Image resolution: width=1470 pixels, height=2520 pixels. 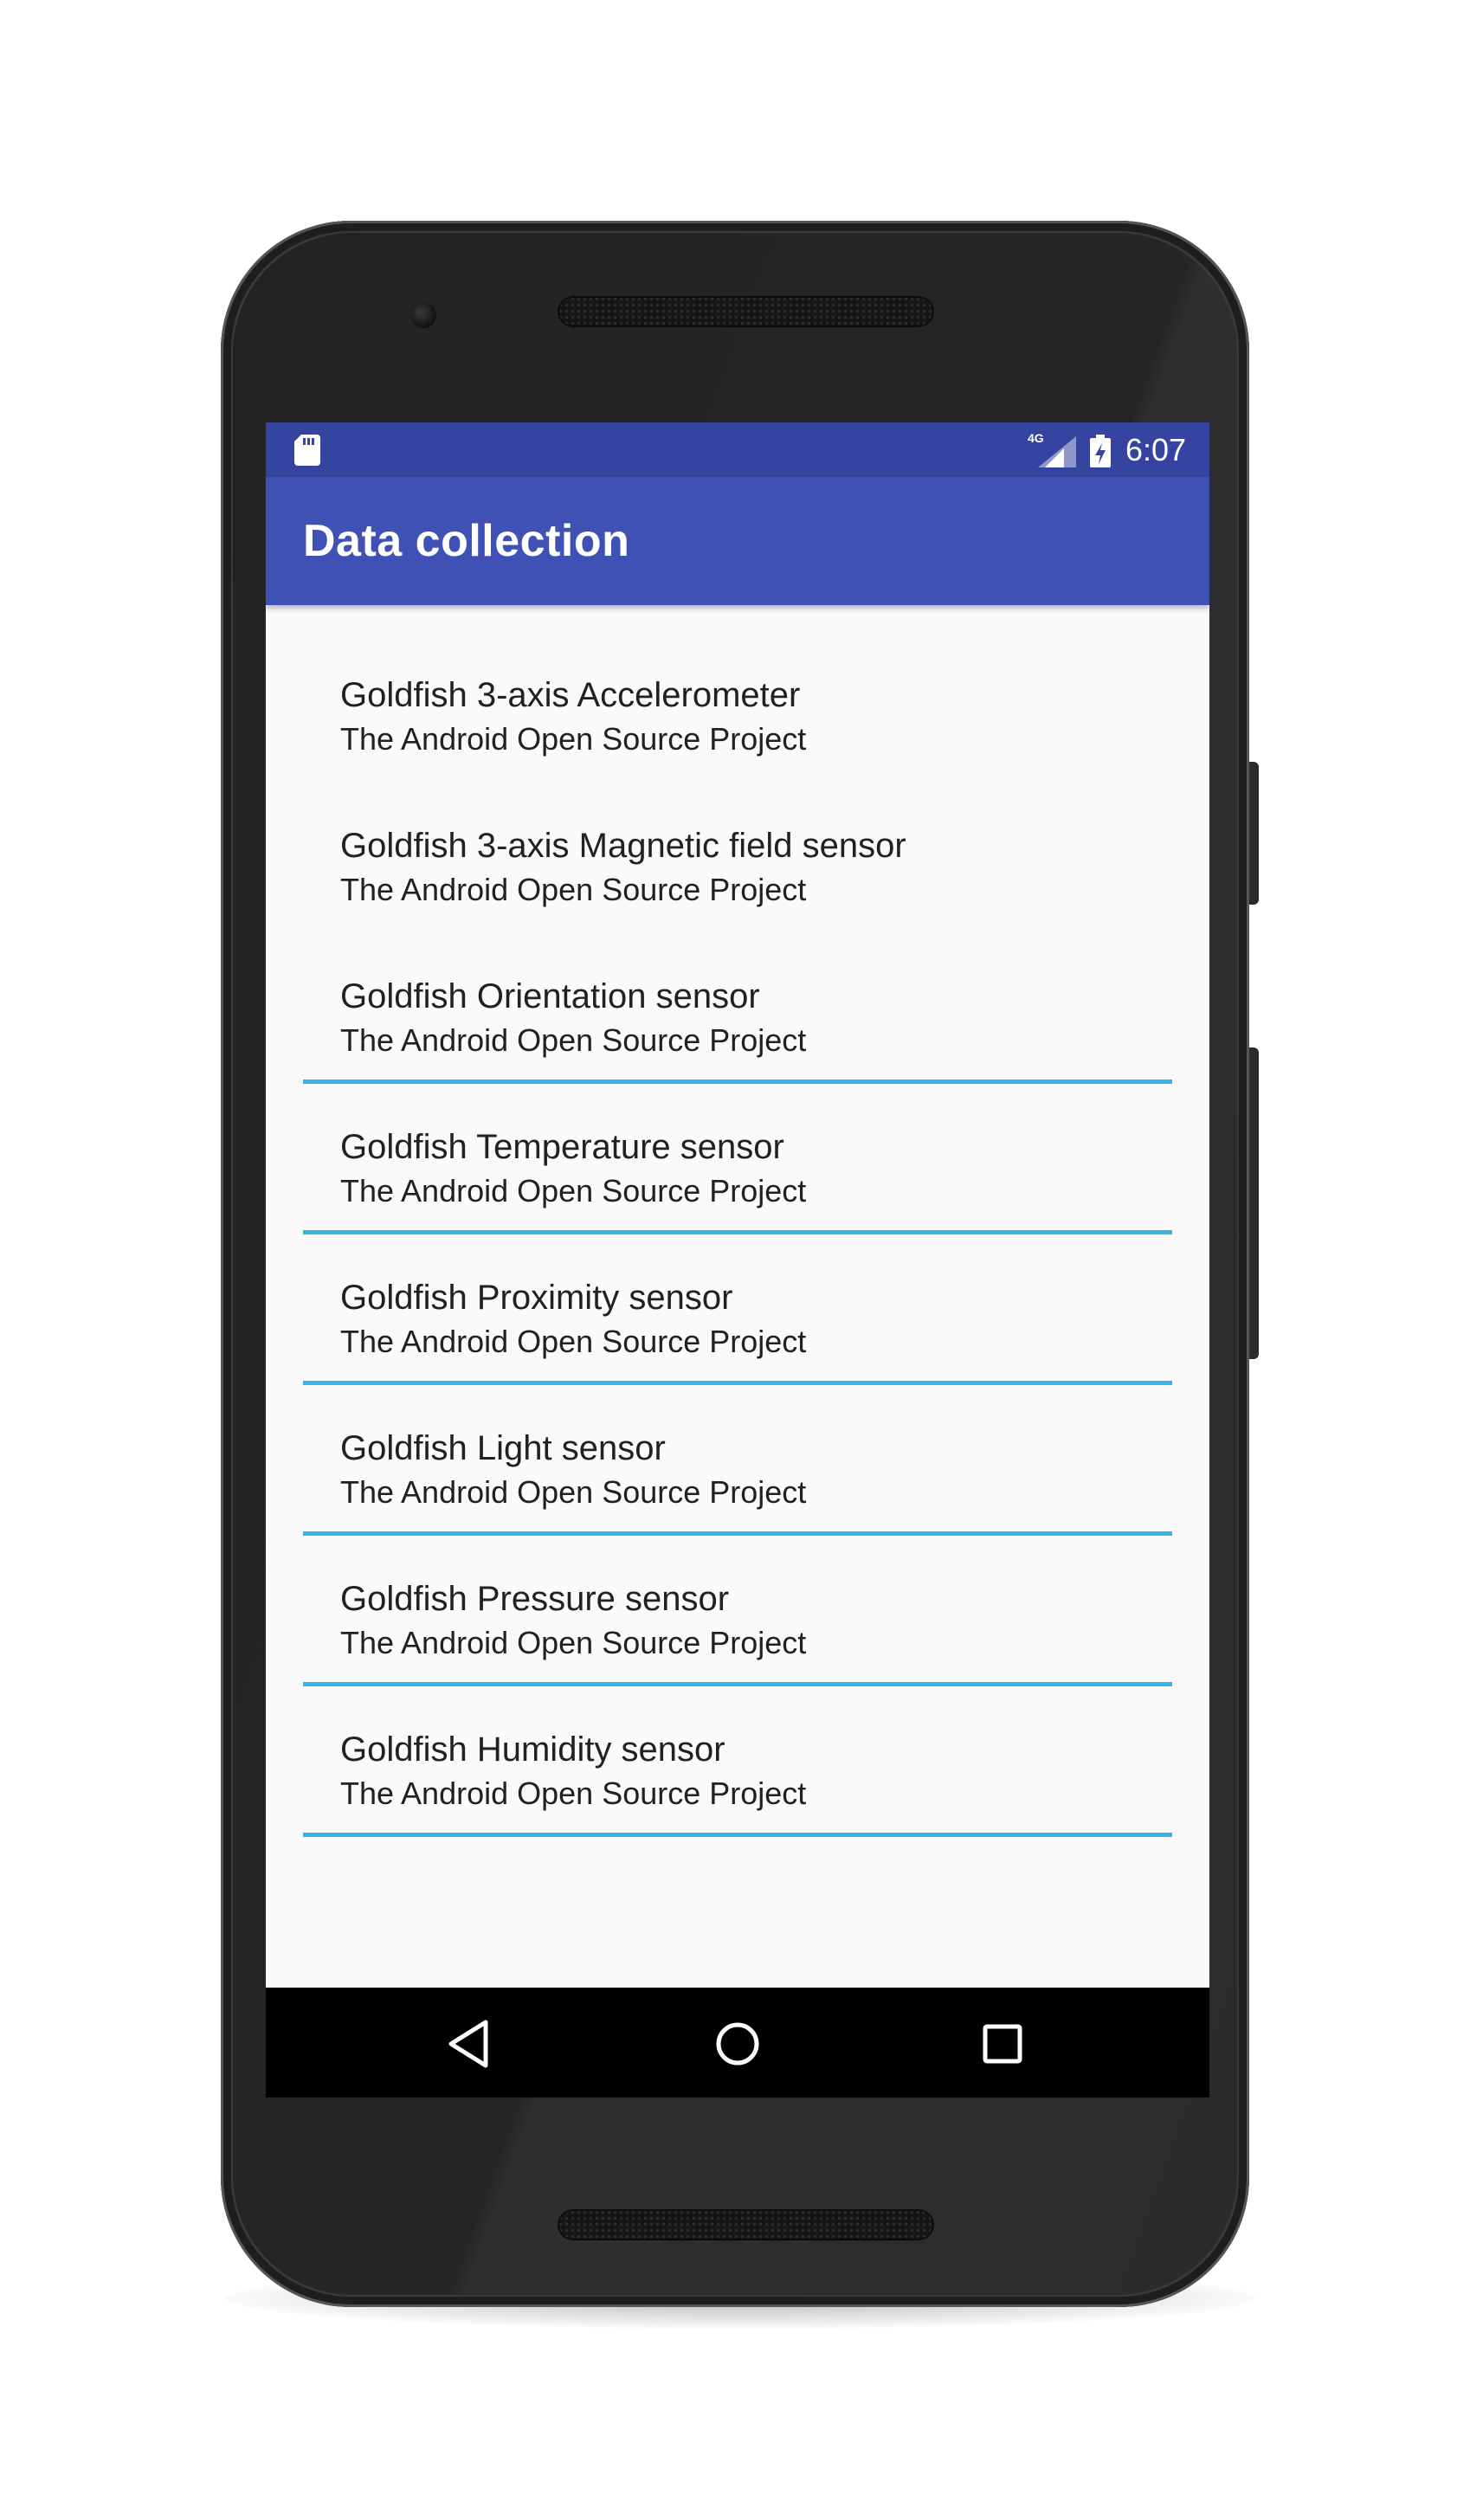 I want to click on sensor-name: Goldfish Light sensor, so click(x=503, y=1448).